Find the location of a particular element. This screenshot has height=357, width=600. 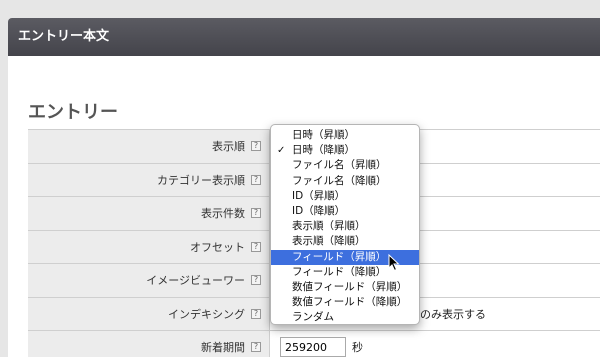

new-period-unit: 秒 is located at coordinates (357, 348).